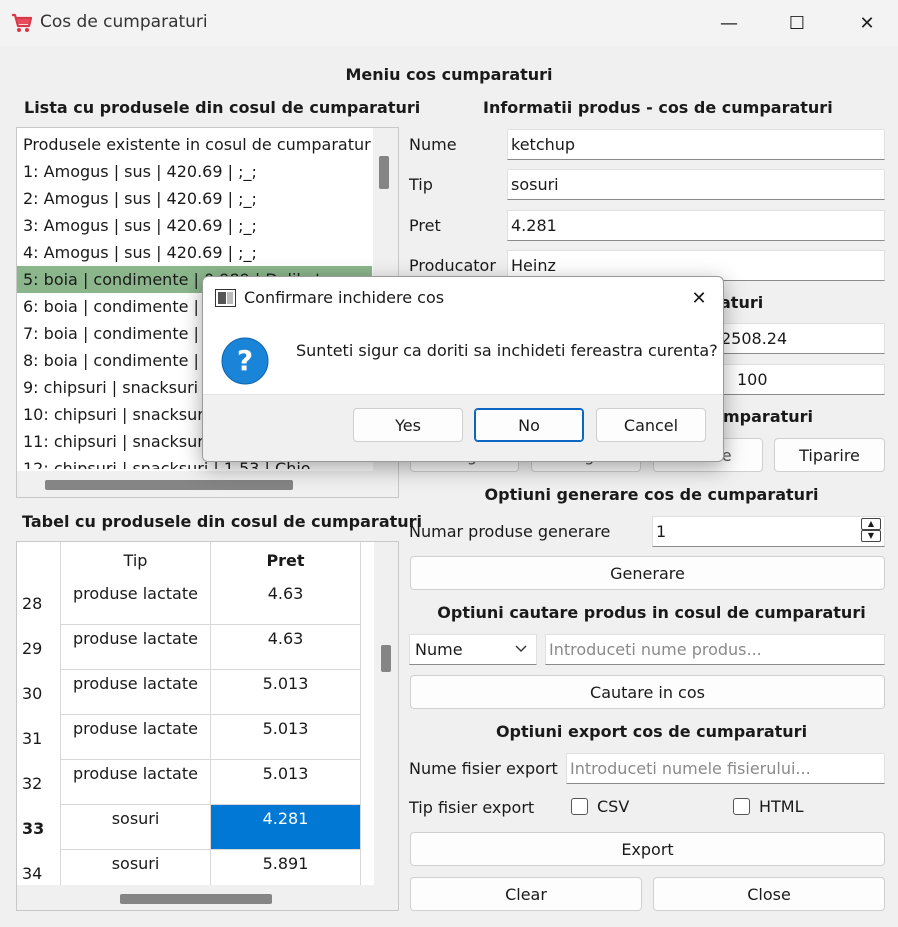  I want to click on list-item: 2: Amogus | sus | 420.69 | ;_;, so click(194, 198).